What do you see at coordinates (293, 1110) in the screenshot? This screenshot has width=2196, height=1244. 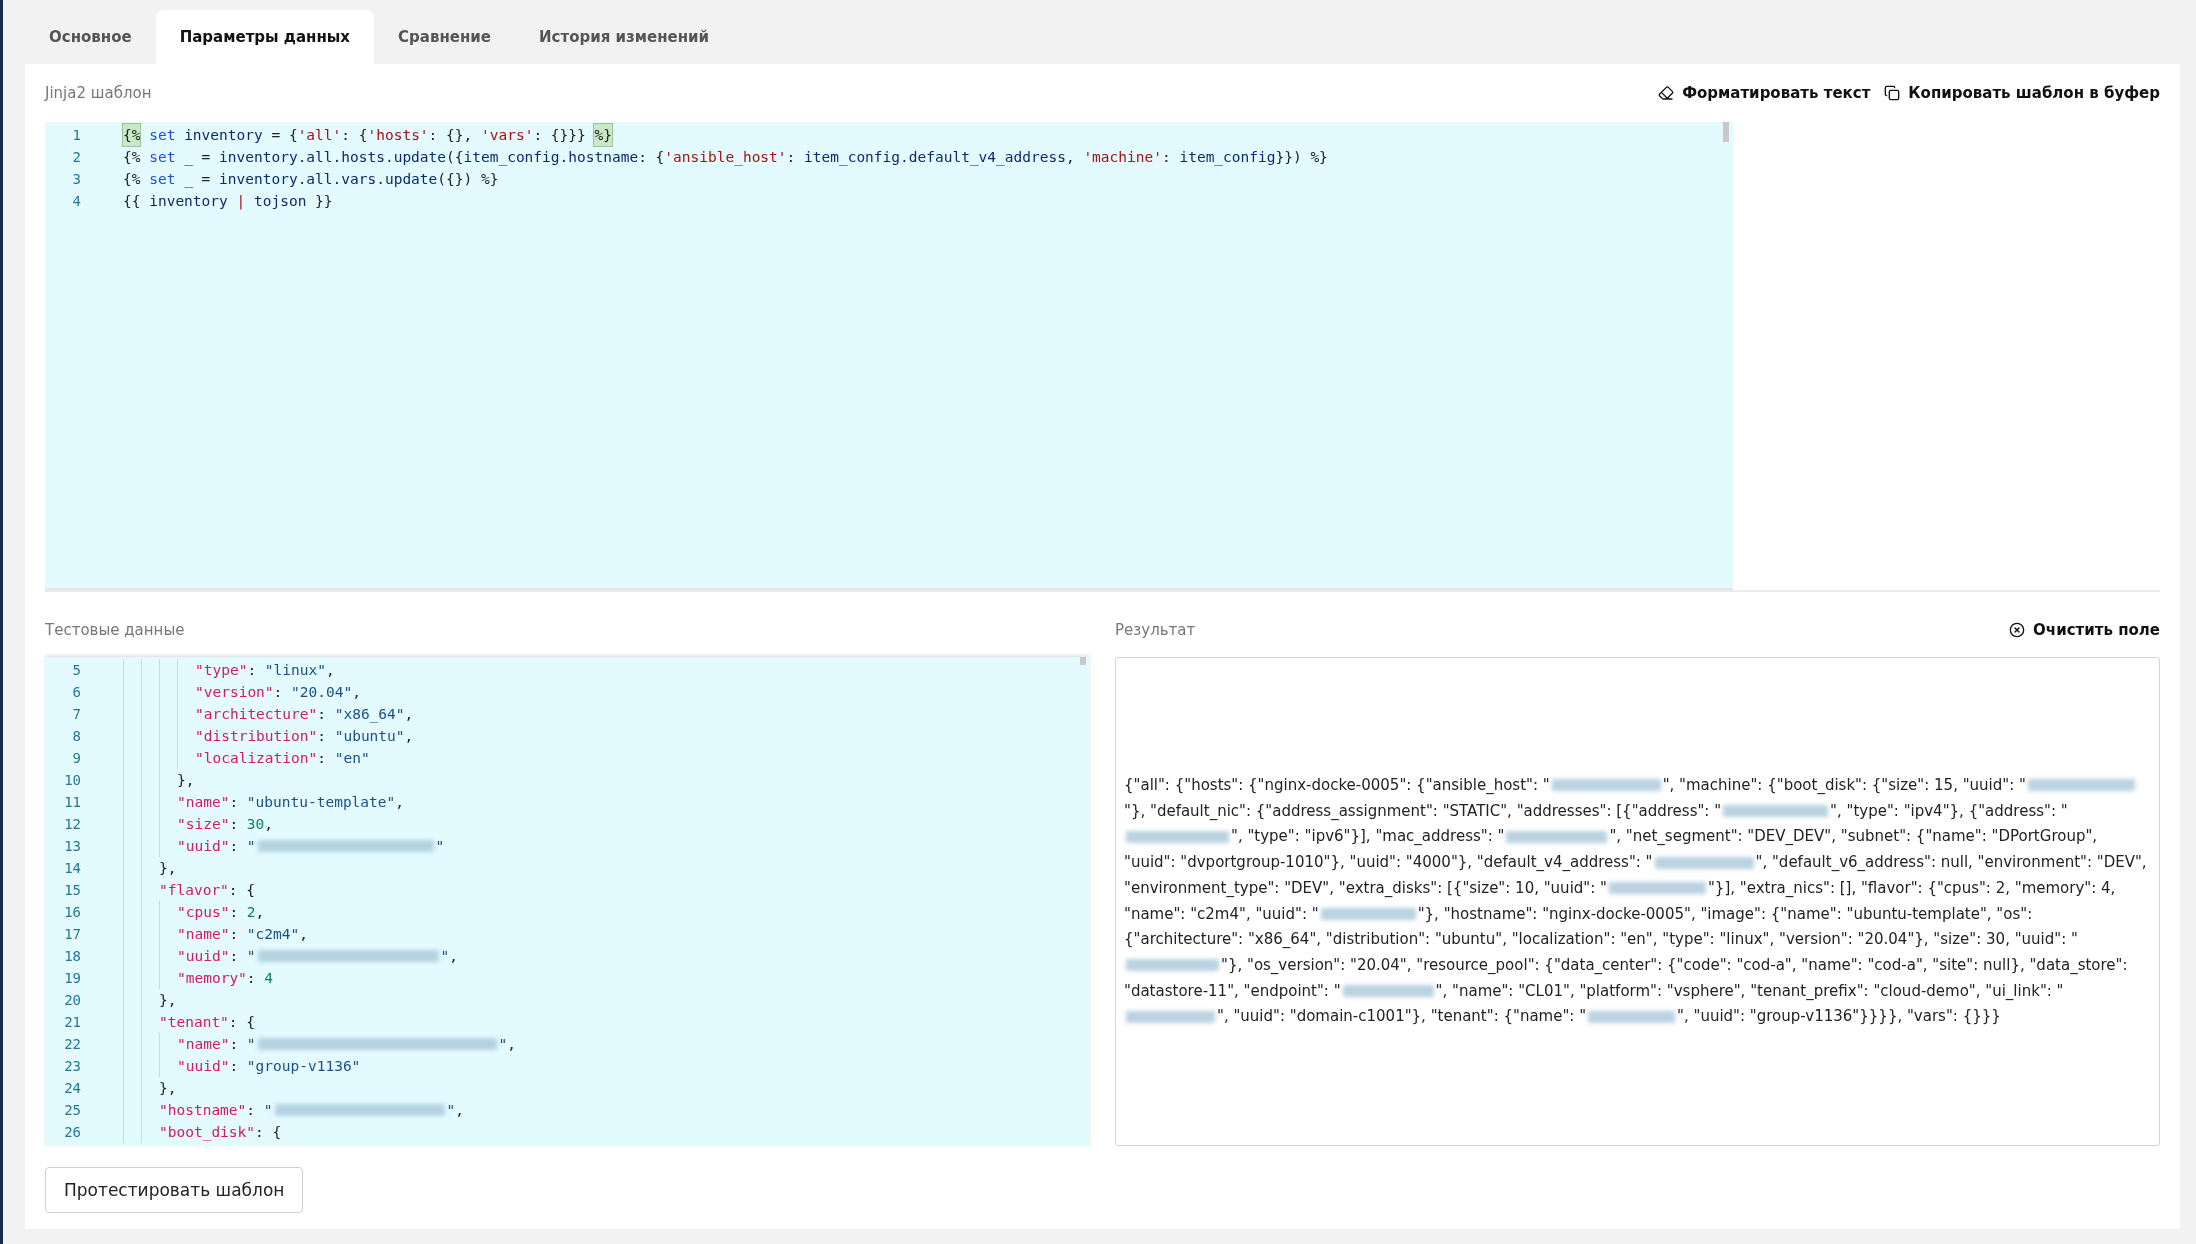 I see `code-line: "hostname": " ",` at bounding box center [293, 1110].